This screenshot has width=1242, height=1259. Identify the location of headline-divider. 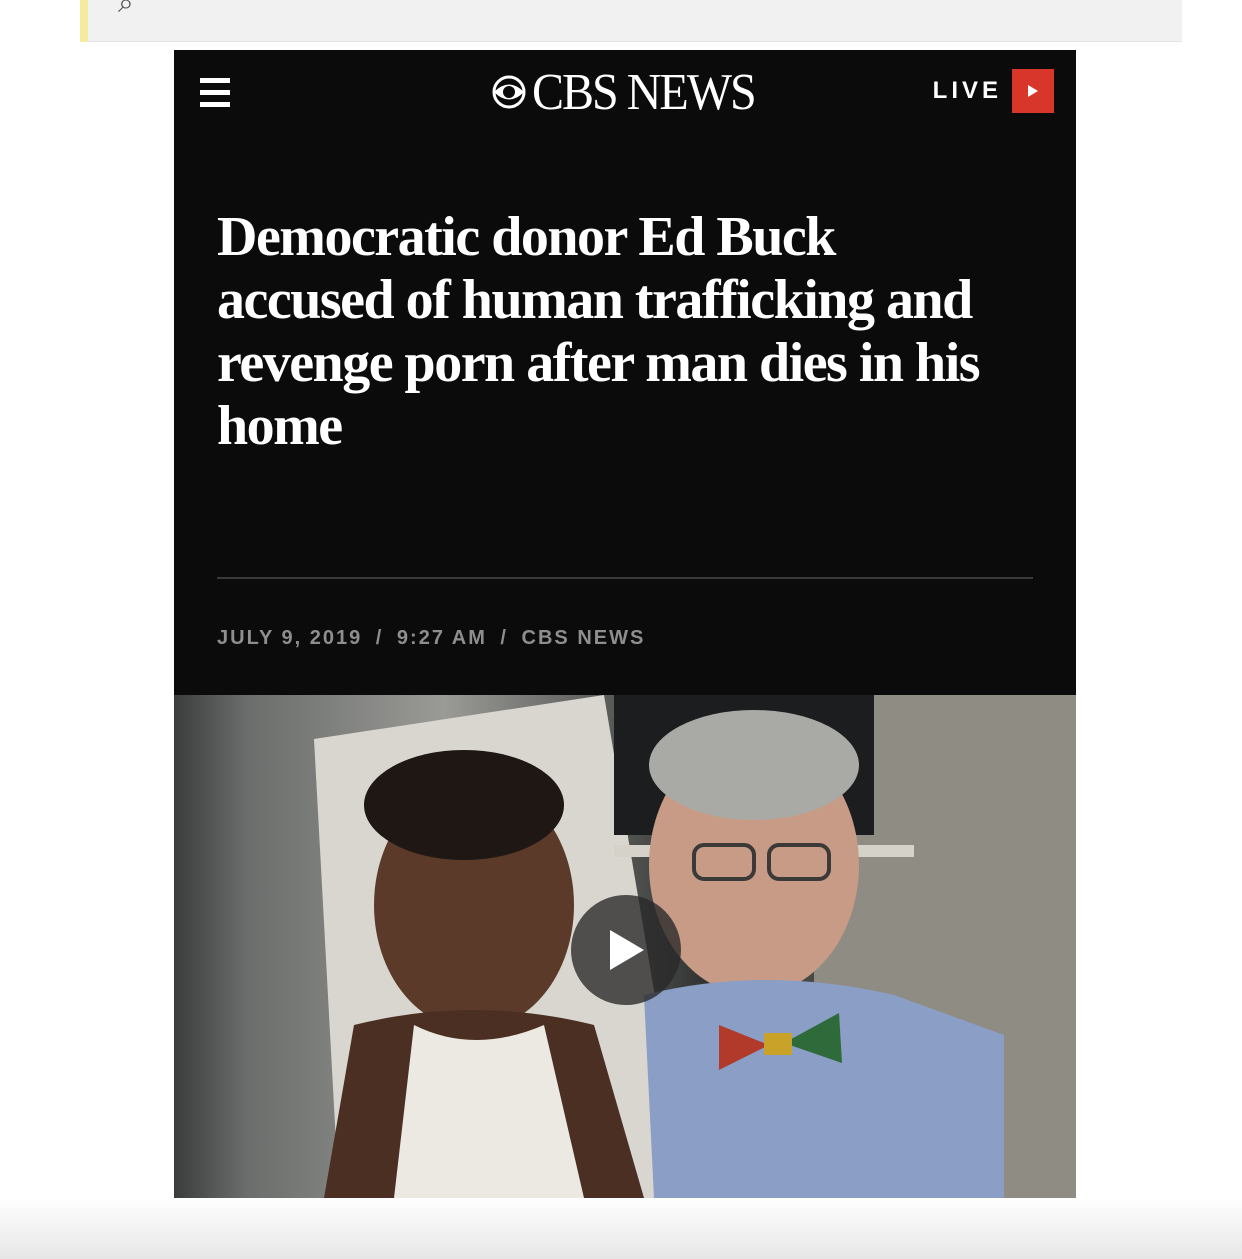
(625, 578).